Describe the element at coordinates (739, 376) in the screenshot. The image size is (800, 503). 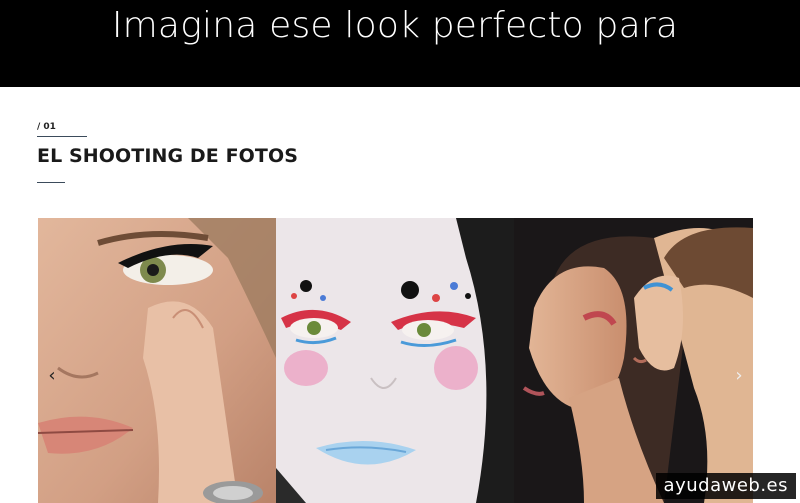
I see `chevron-right-icon: ›` at that location.